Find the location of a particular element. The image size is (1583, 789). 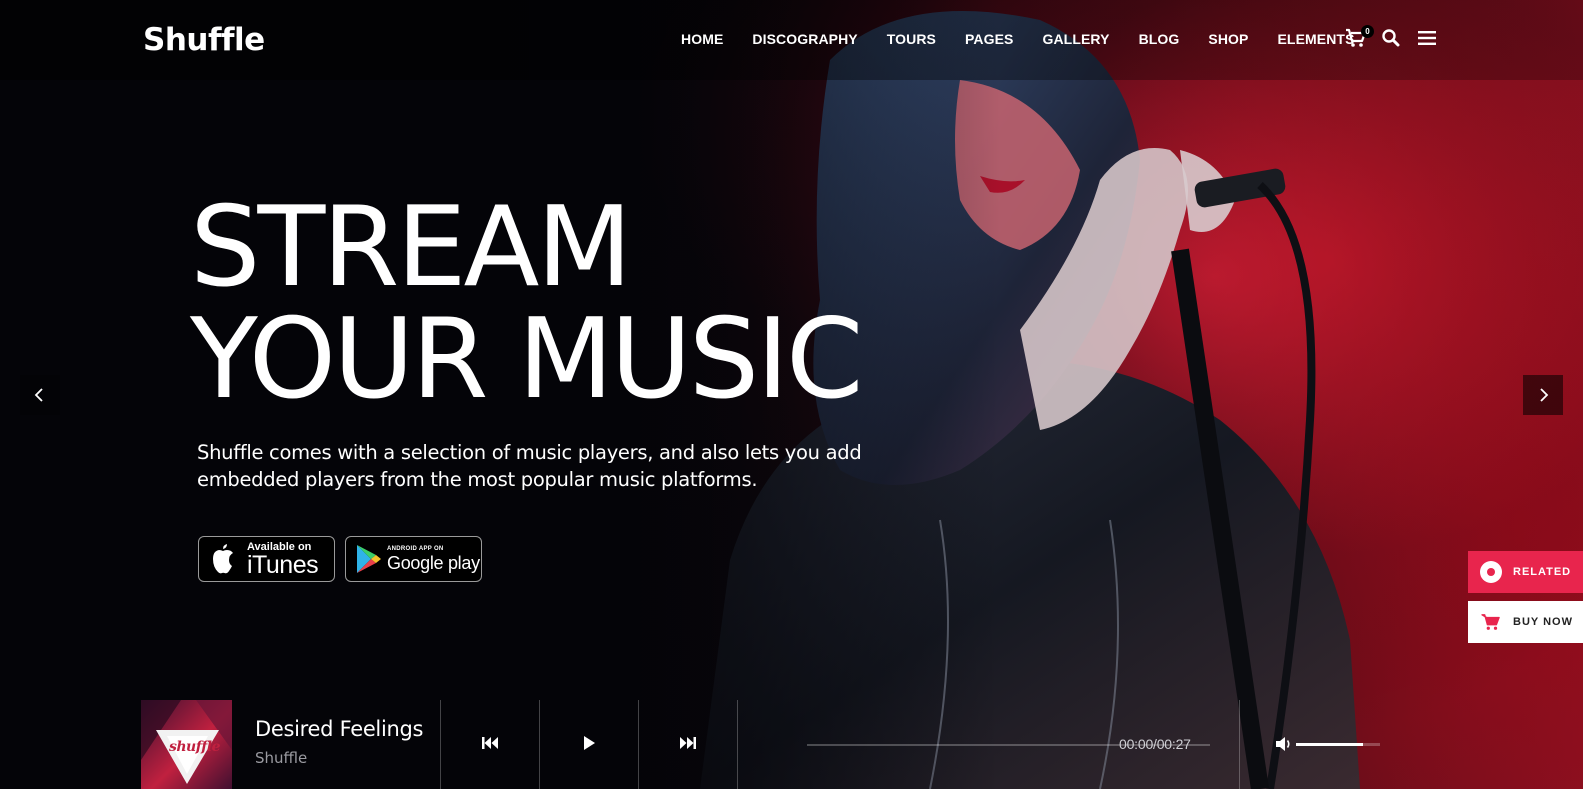

menu-icon is located at coordinates (1427, 38).